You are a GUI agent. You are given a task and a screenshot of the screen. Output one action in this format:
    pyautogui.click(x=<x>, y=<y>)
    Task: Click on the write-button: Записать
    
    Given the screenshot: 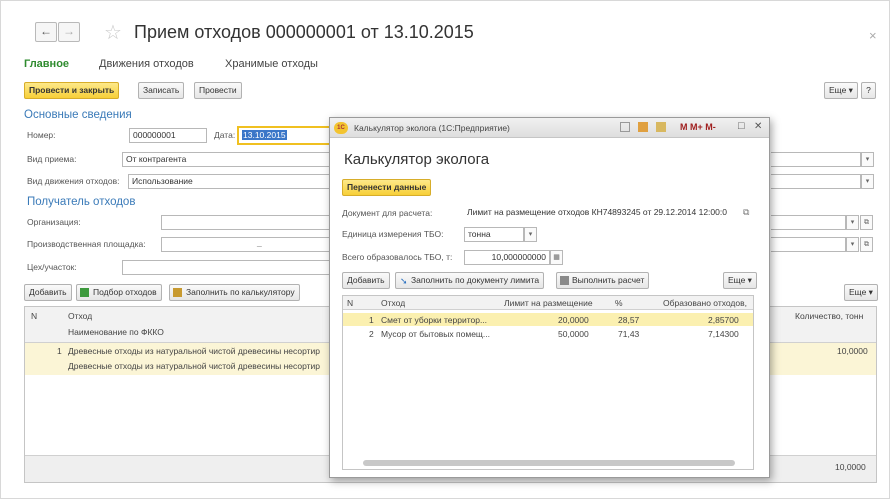 What is the action you would take?
    pyautogui.click(x=161, y=90)
    